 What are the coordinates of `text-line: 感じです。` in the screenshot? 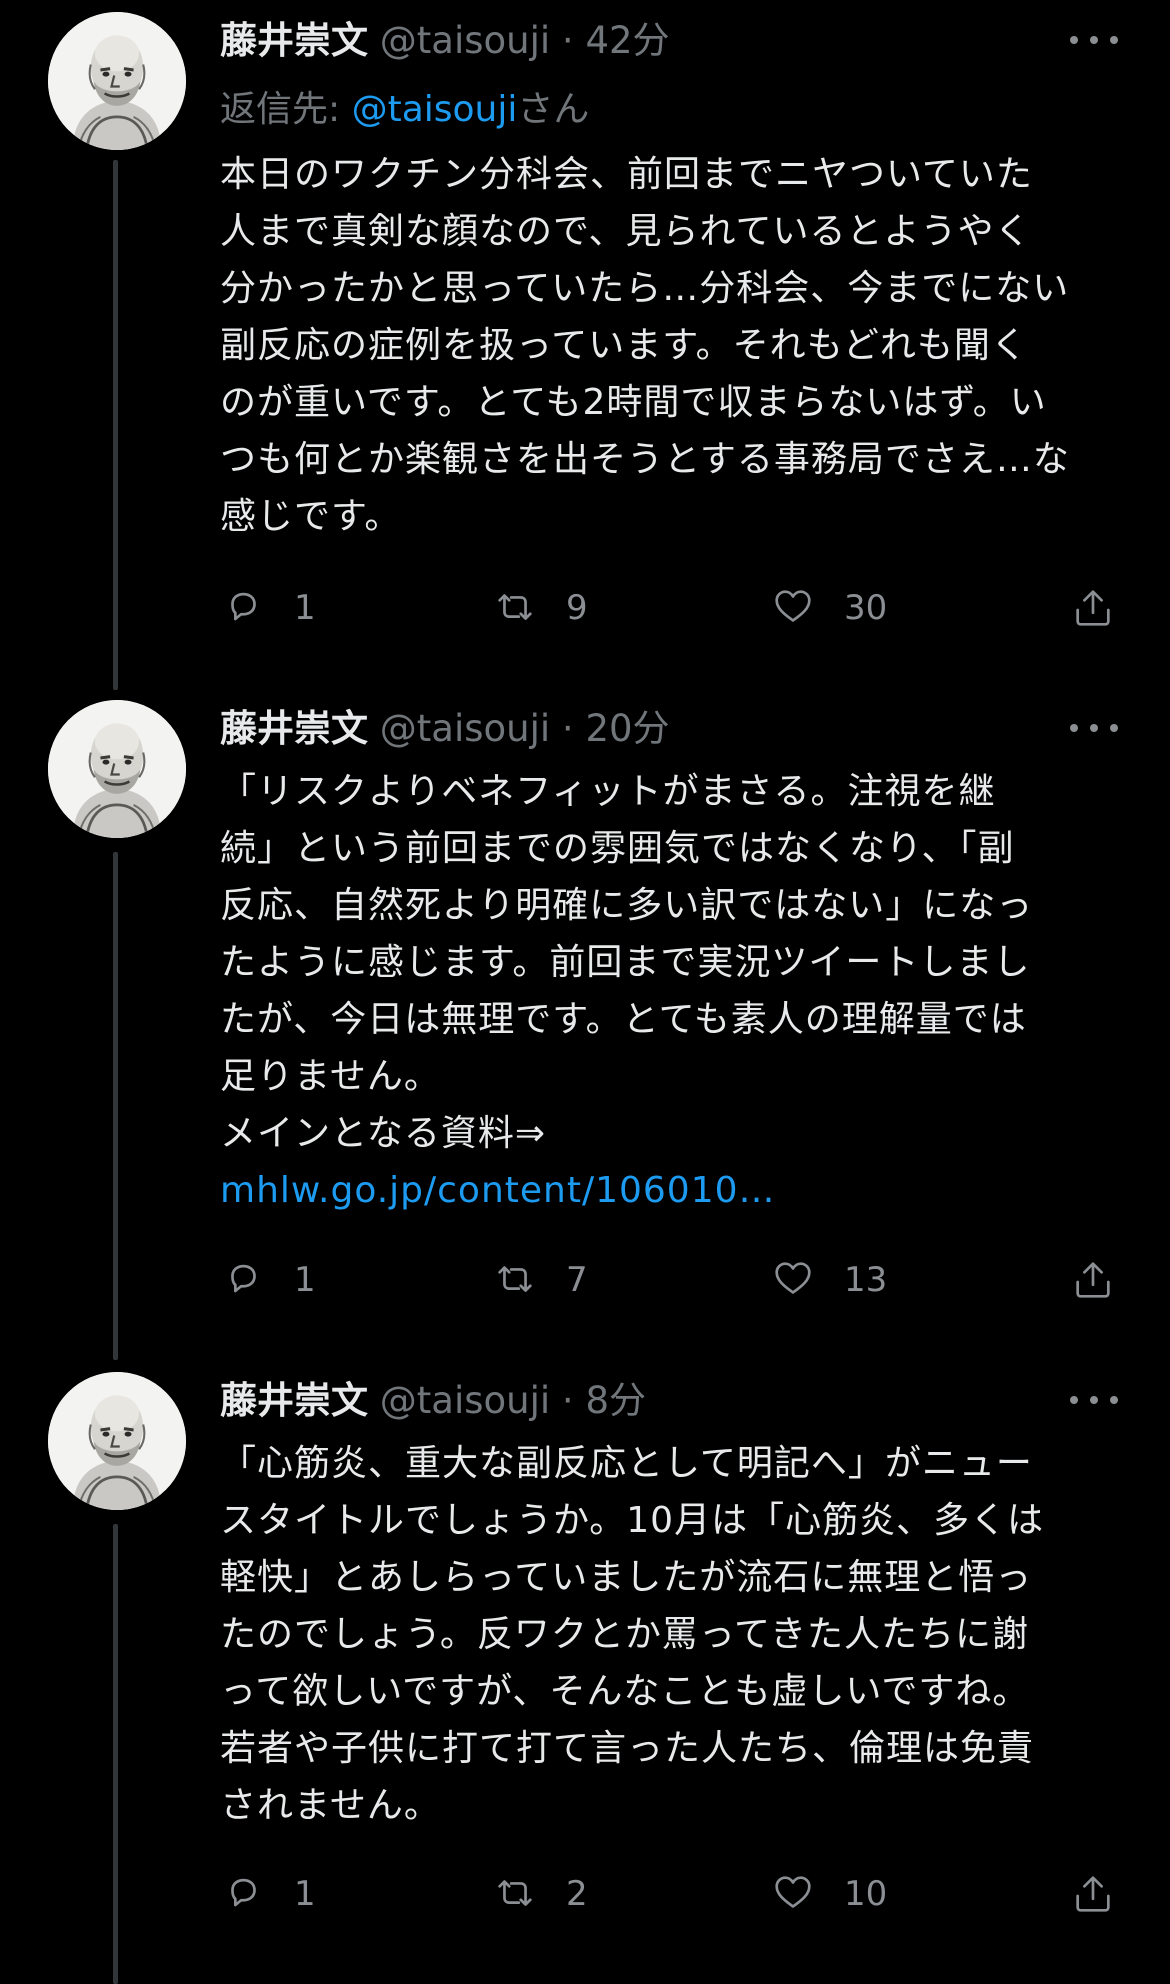 It's located at (311, 516).